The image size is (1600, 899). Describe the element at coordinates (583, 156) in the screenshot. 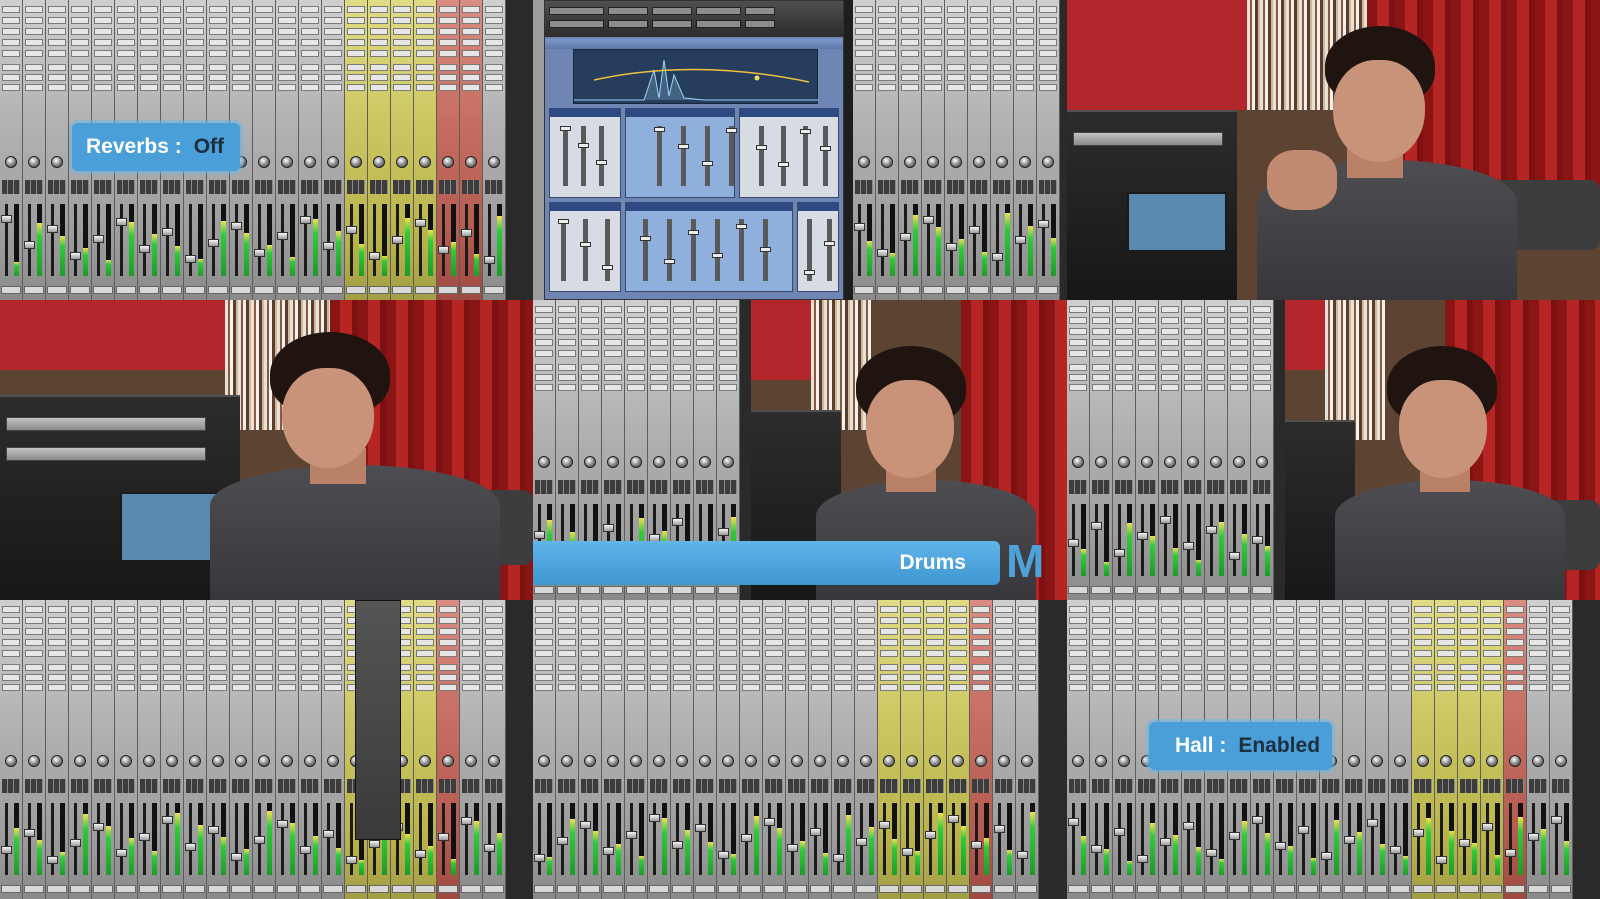

I see `plugin-fader` at that location.